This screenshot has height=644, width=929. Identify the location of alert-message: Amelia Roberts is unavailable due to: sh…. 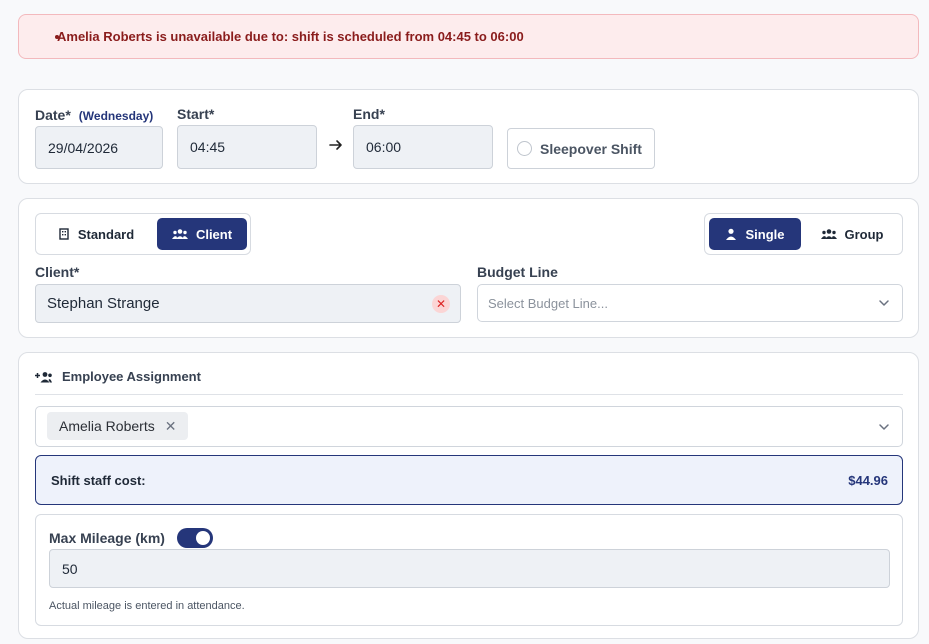
(290, 36).